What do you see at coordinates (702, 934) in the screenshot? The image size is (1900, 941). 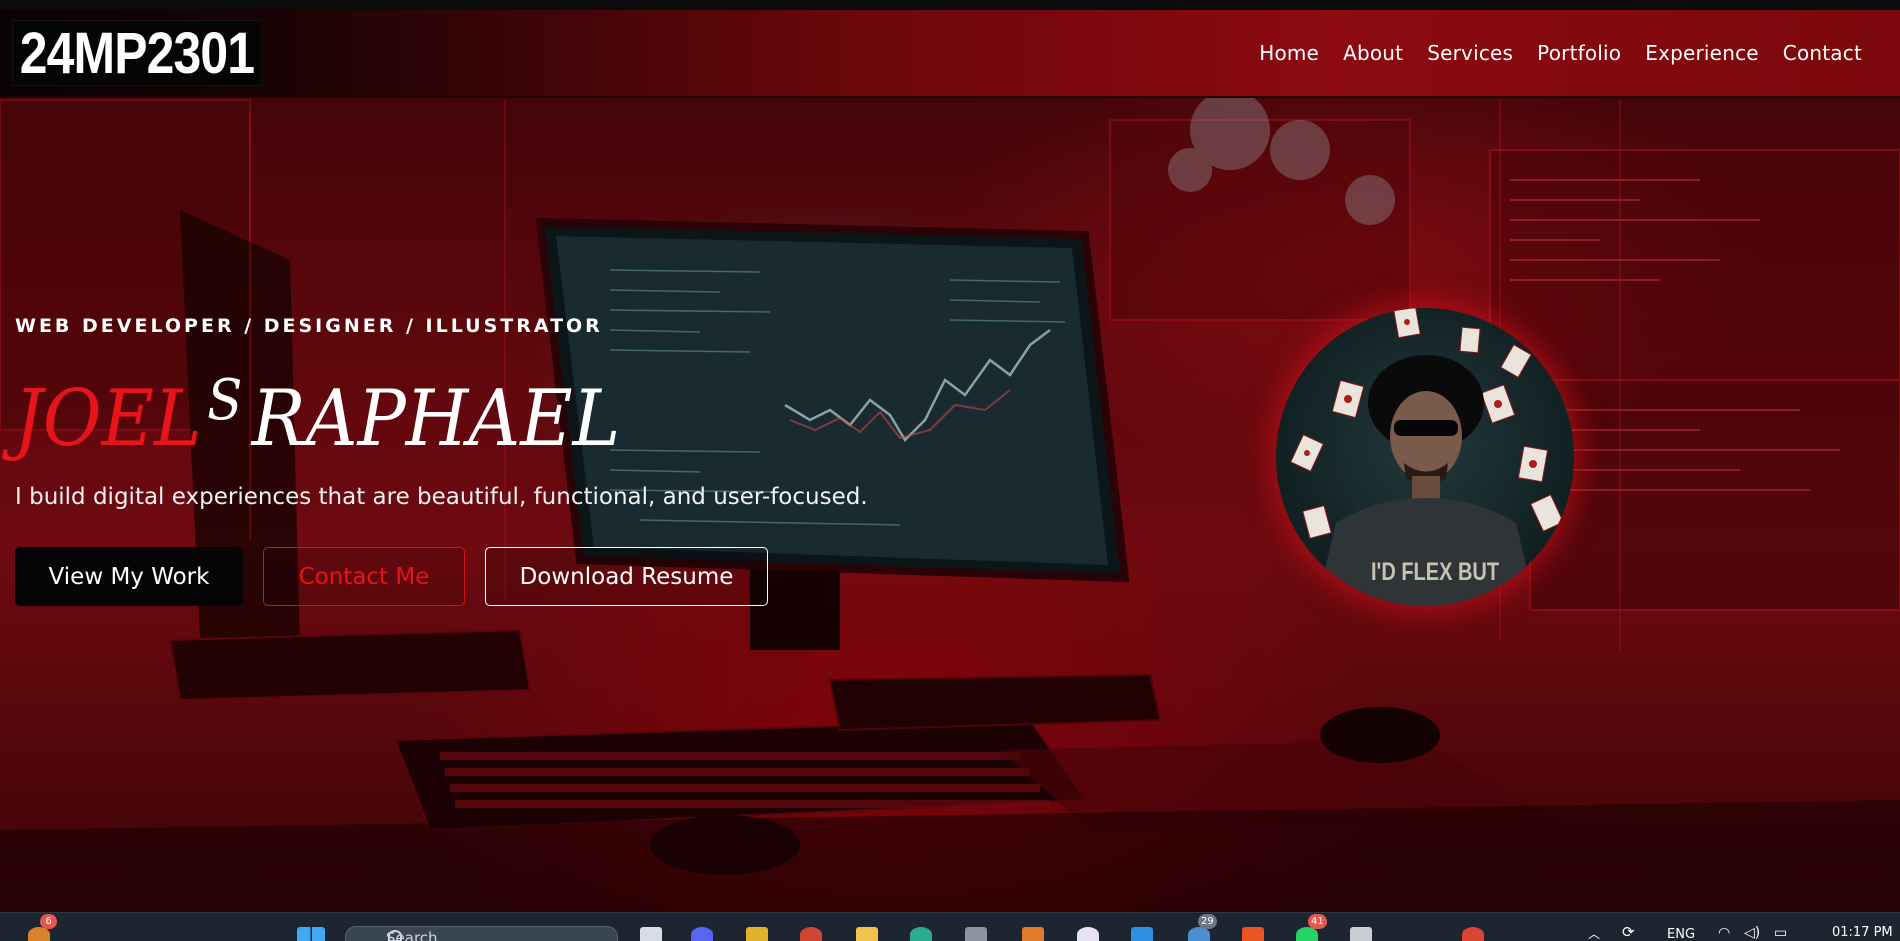 I see `discord-icon` at bounding box center [702, 934].